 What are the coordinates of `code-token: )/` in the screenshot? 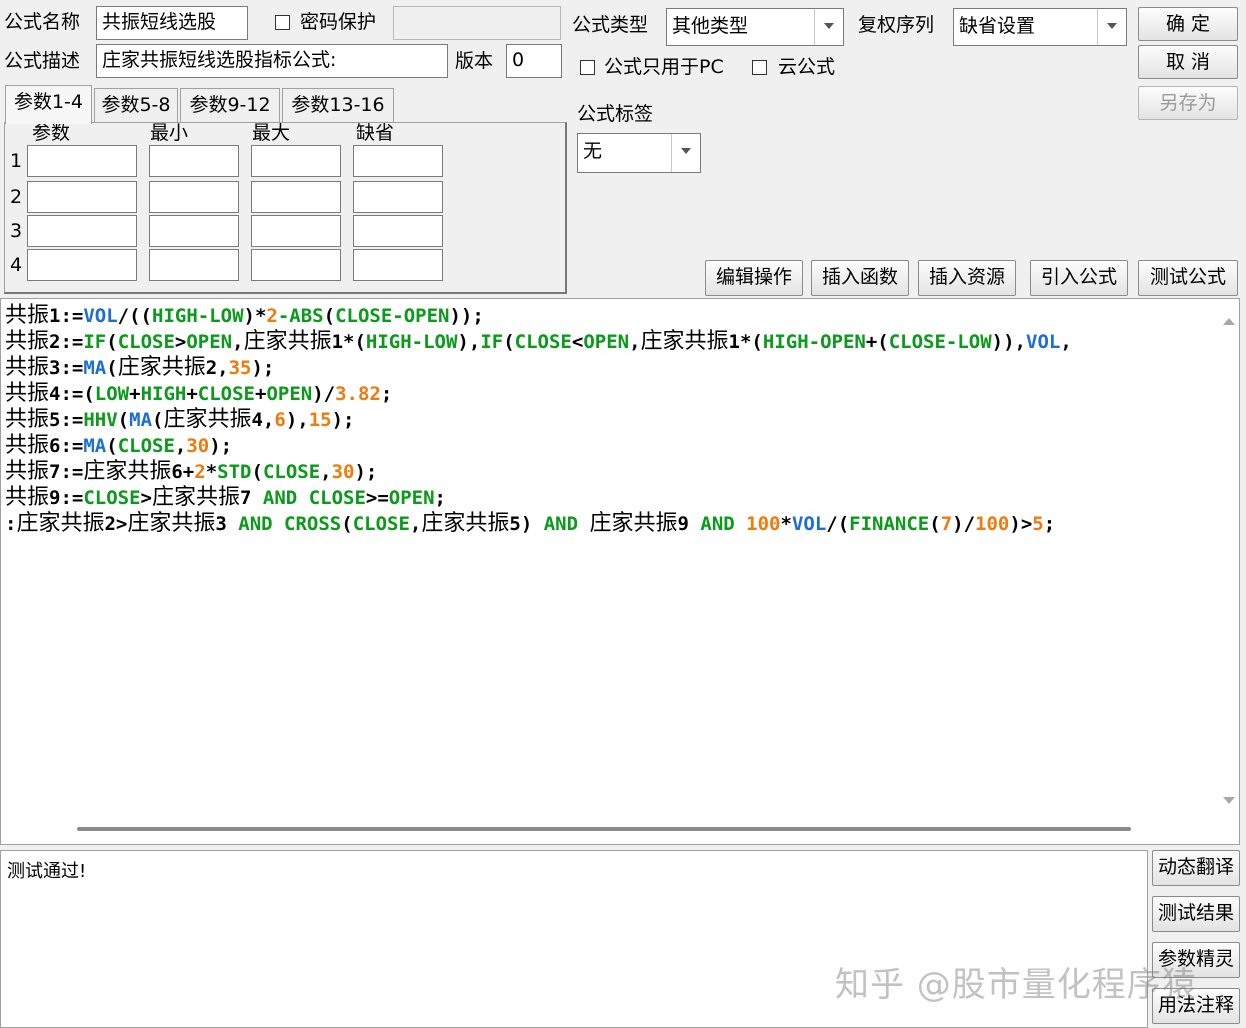 It's located at (964, 524).